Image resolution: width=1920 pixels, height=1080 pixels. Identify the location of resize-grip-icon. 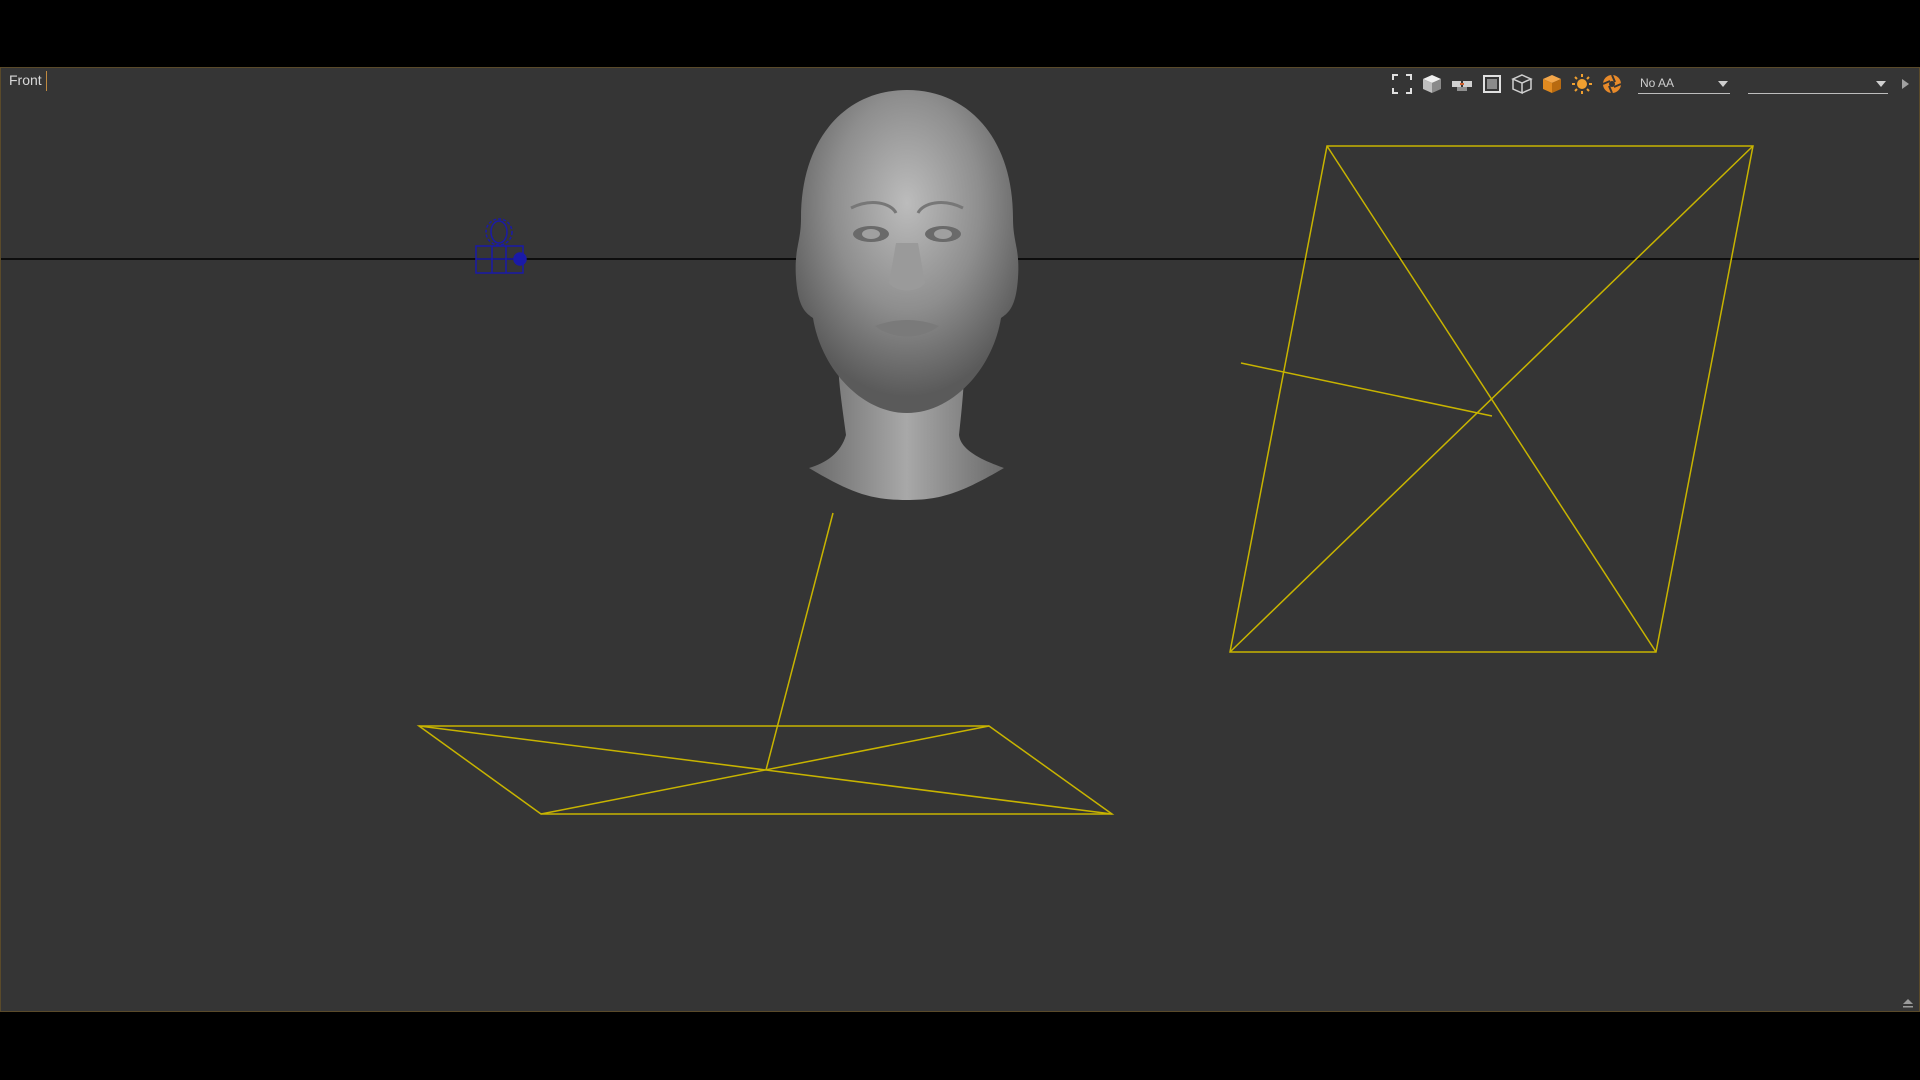
(1908, 1003).